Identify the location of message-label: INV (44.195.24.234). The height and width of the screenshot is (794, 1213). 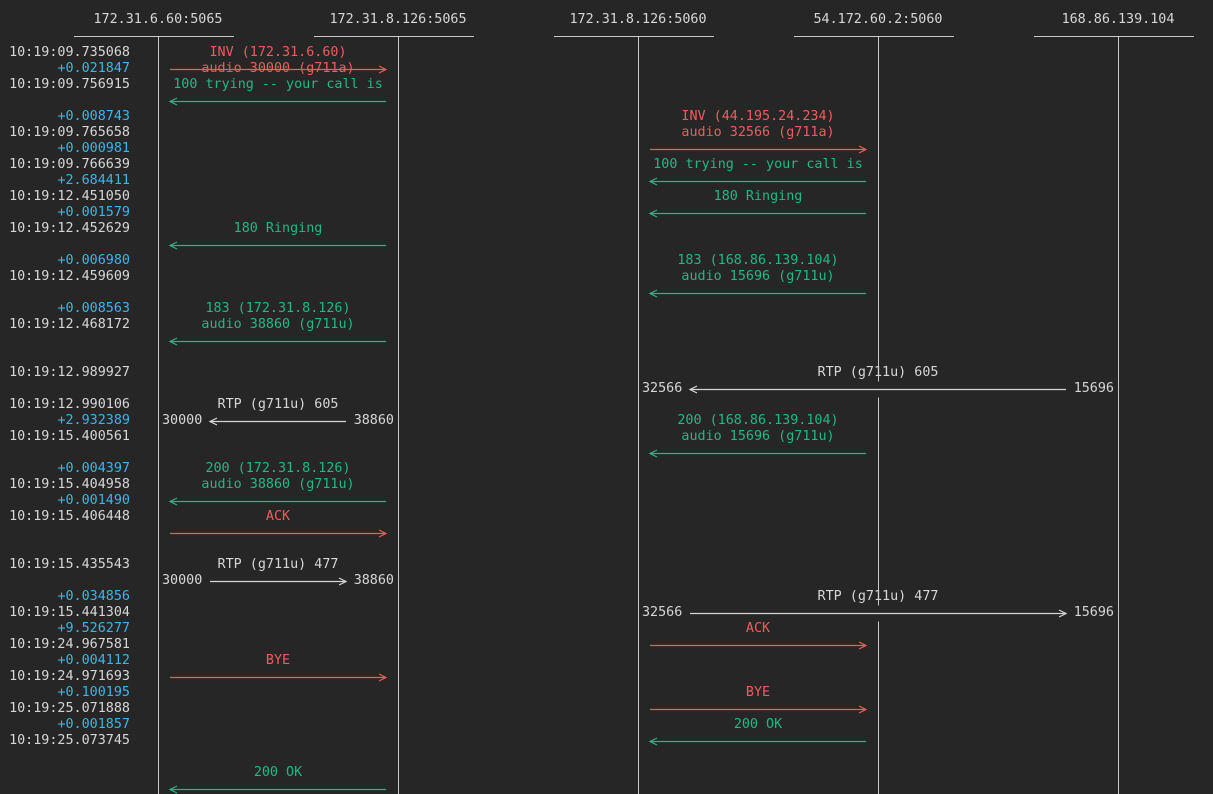
(758, 116).